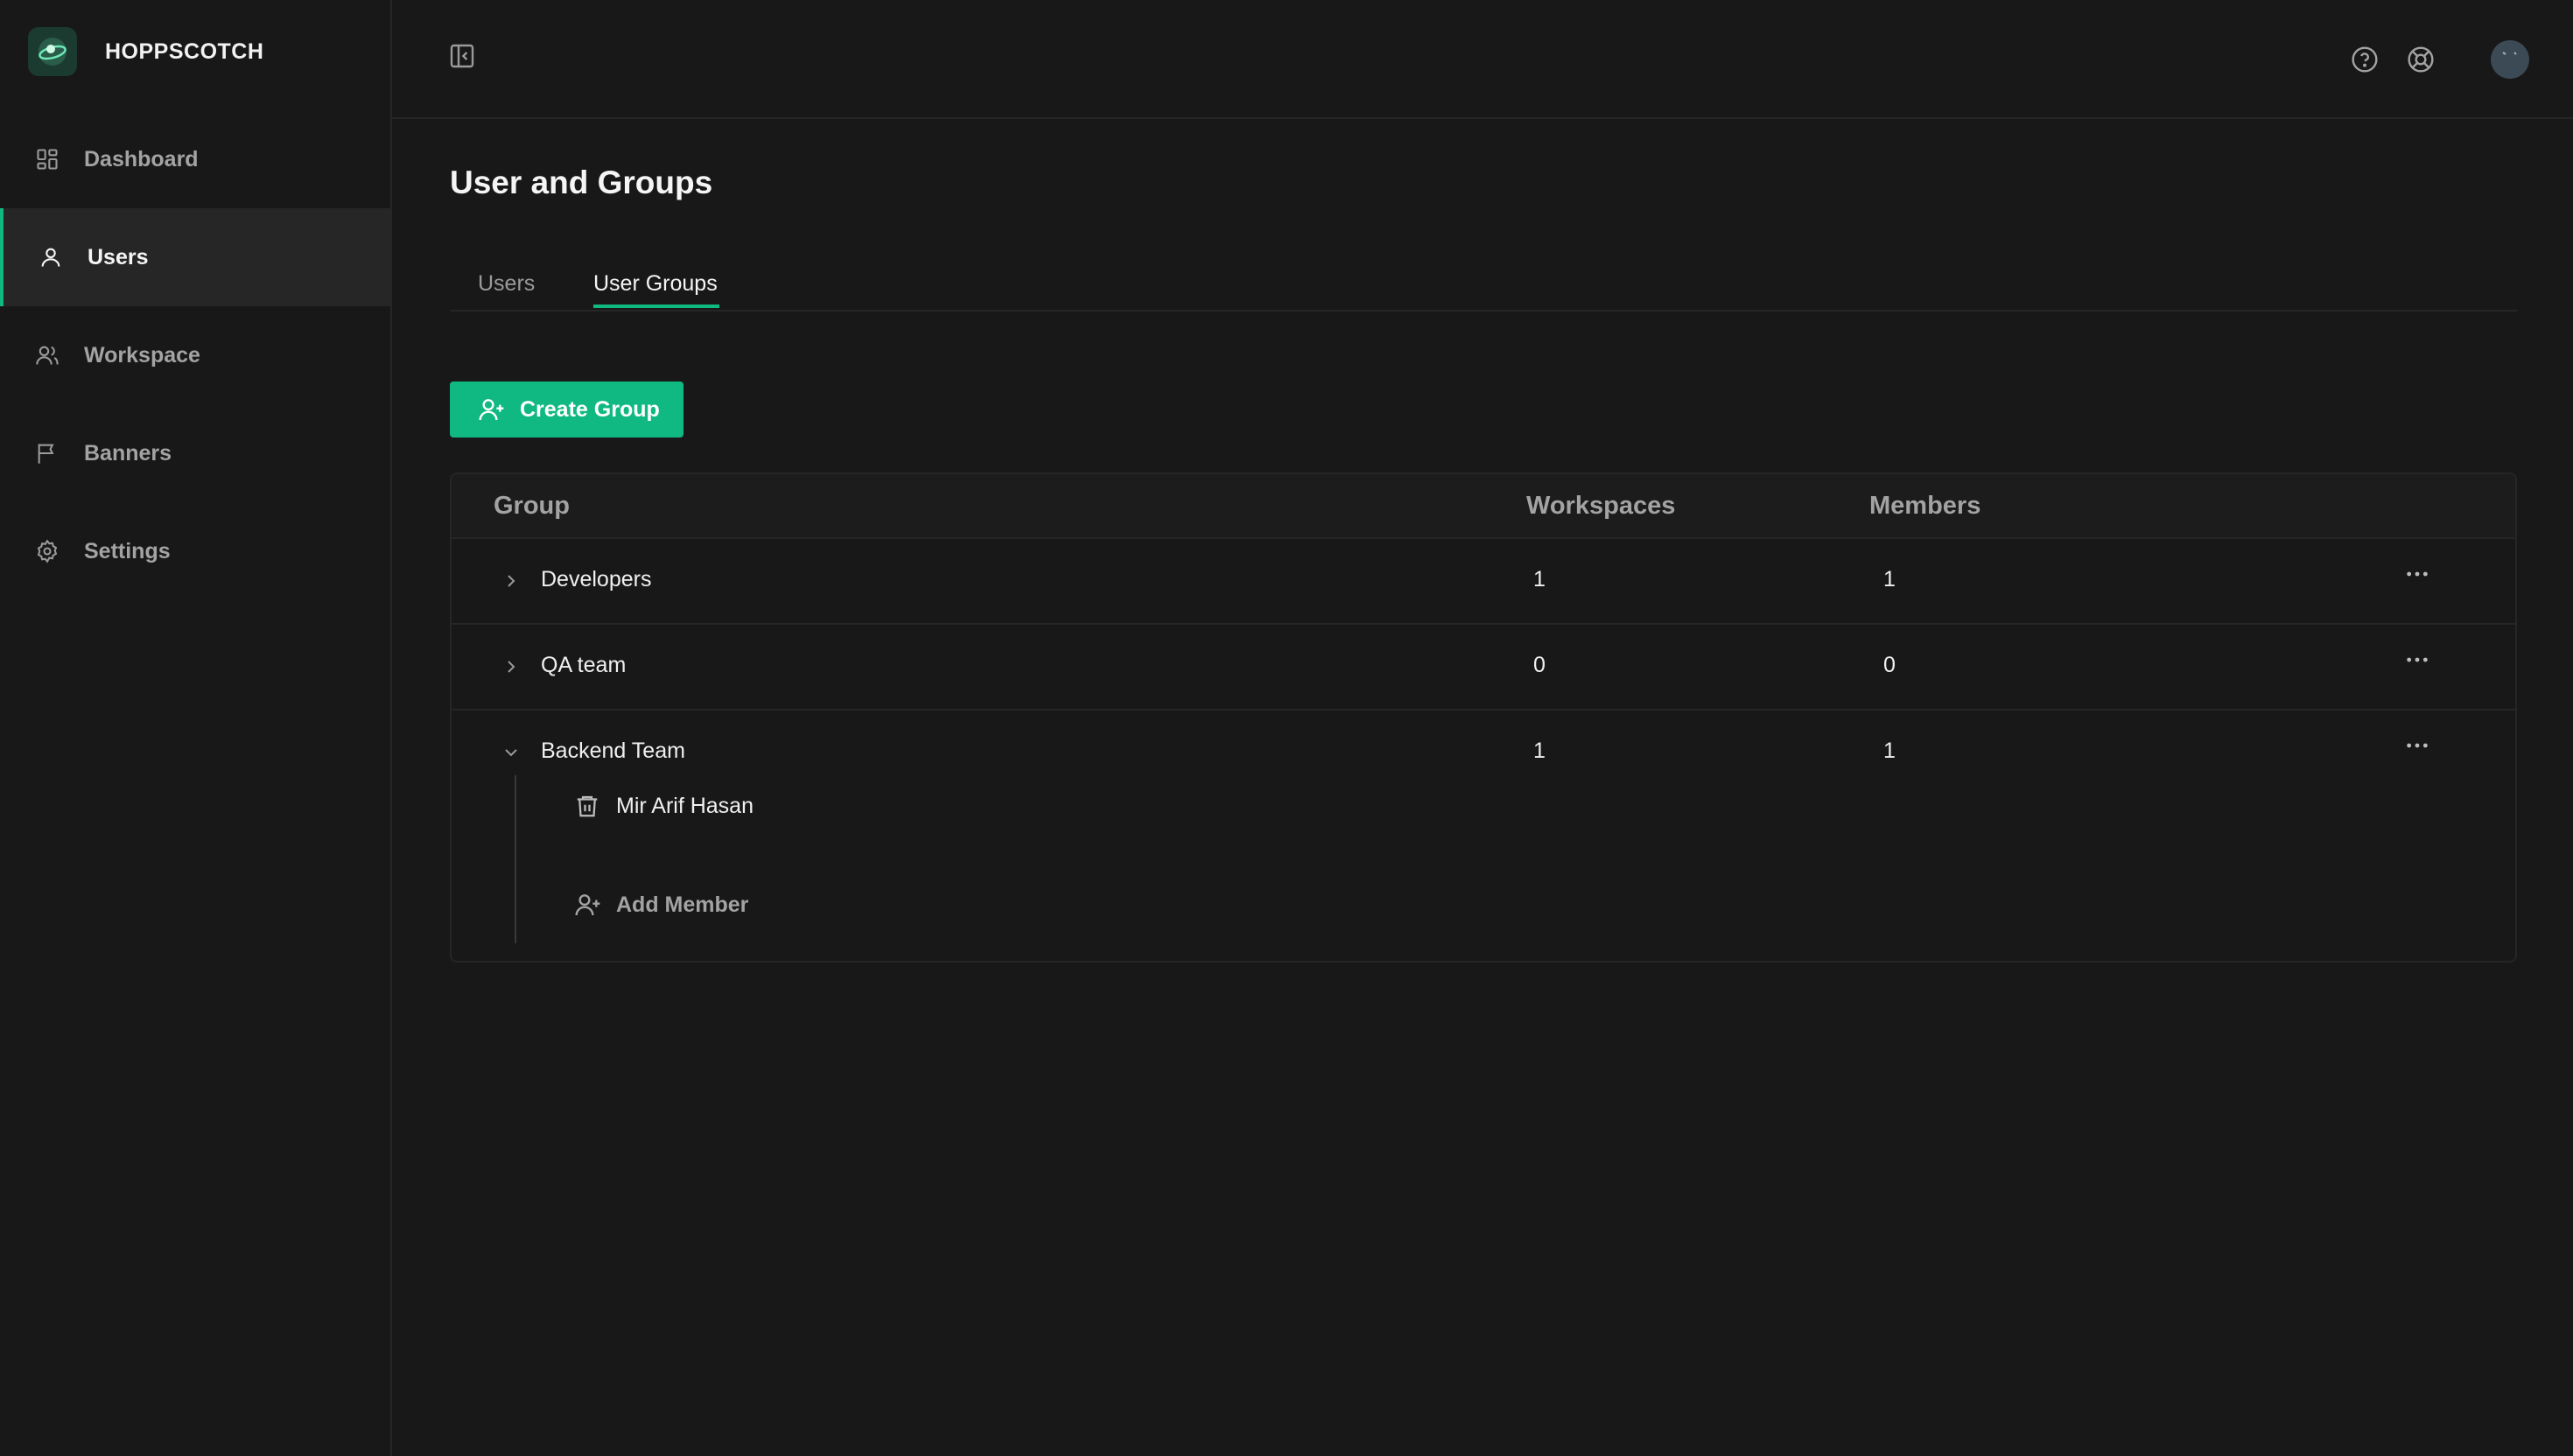  Describe the element at coordinates (47, 551) in the screenshot. I see `gear-icon` at that location.